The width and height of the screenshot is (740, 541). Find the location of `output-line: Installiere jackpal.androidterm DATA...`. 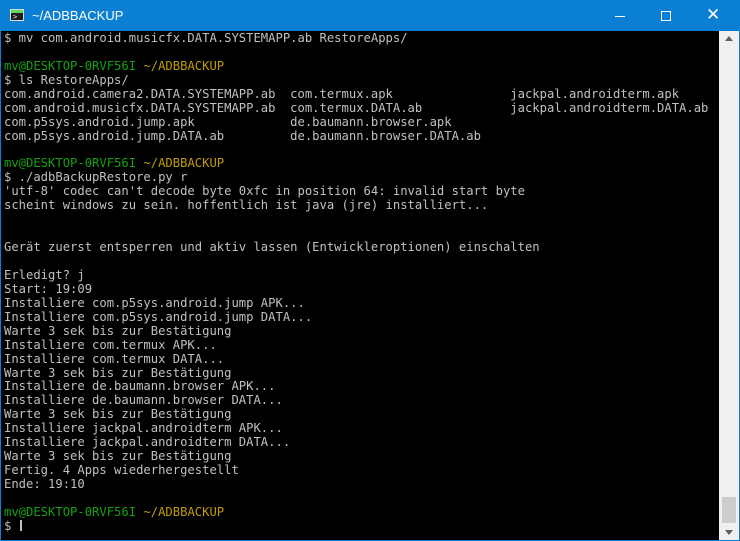

output-line: Installiere jackpal.androidterm DATA... is located at coordinates (356, 442).